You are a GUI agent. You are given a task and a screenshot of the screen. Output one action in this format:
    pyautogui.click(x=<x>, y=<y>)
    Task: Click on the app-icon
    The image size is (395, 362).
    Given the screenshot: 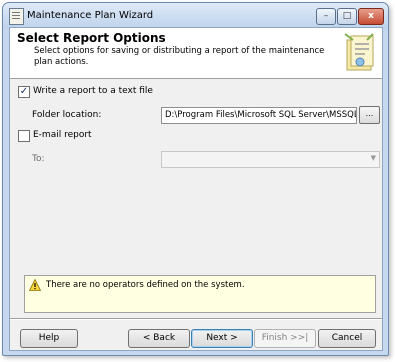 What is the action you would take?
    pyautogui.click(x=16, y=16)
    